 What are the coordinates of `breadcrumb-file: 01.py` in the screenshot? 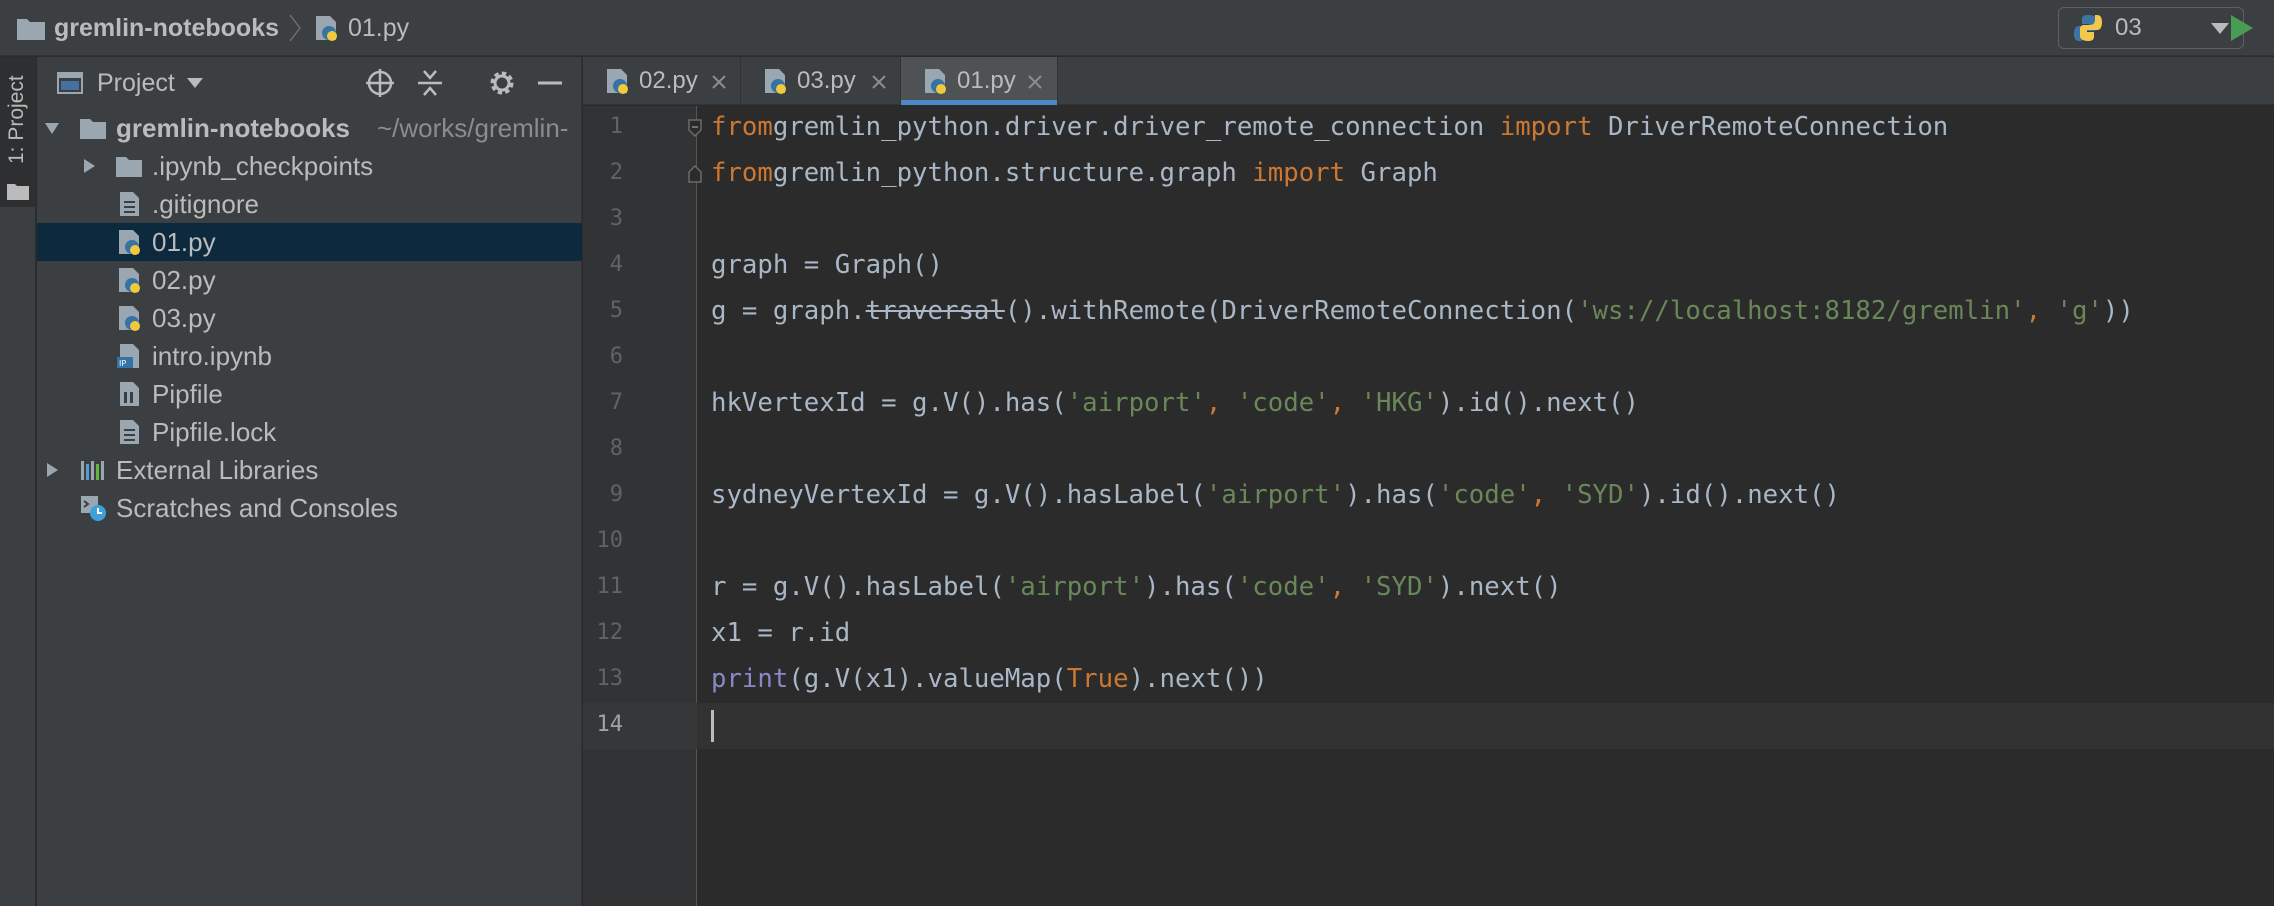 It's located at (360, 28).